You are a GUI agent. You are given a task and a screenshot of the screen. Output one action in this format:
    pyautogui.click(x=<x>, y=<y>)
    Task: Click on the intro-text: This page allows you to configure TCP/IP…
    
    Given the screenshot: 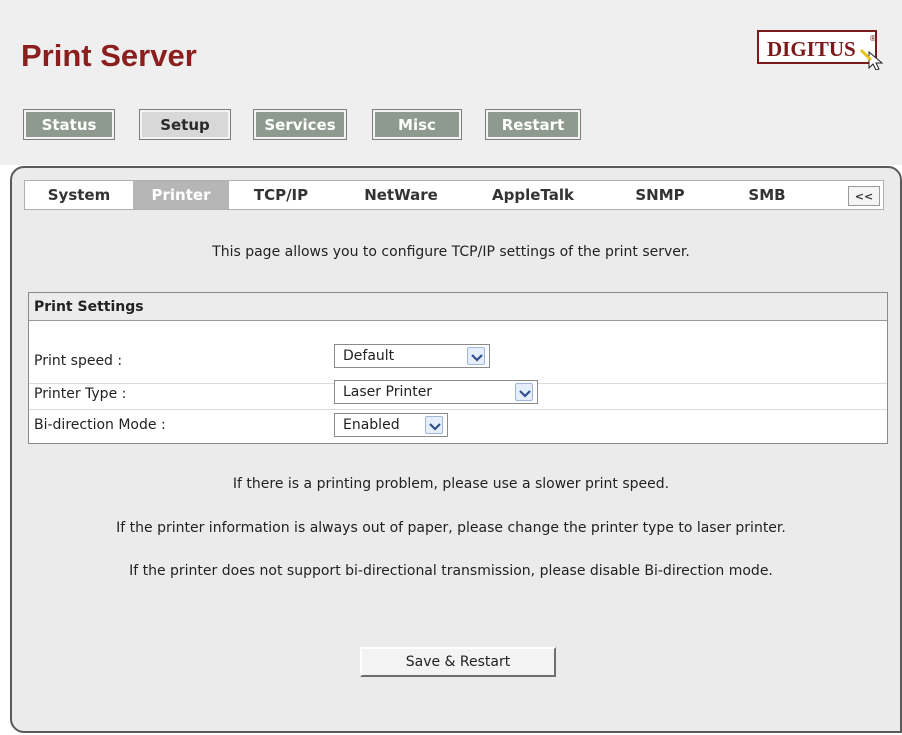 What is the action you would take?
    pyautogui.click(x=451, y=252)
    